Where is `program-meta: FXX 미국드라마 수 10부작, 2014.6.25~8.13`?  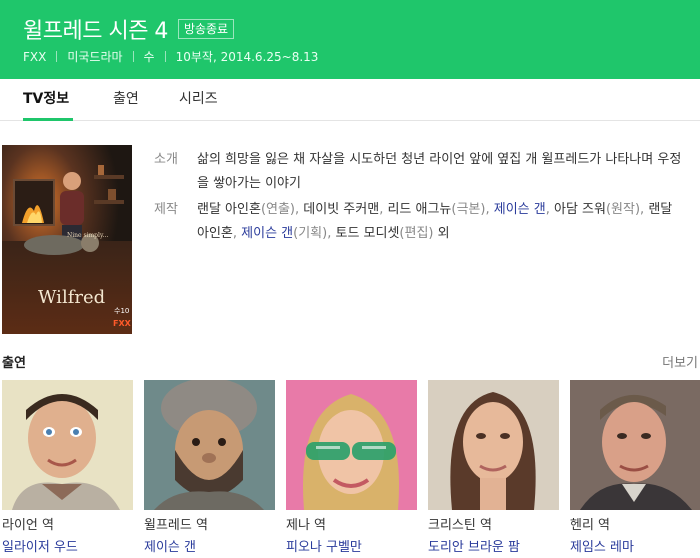 program-meta: FXX 미국드라마 수 10부작, 2014.6.25~8.13 is located at coordinates (170, 56).